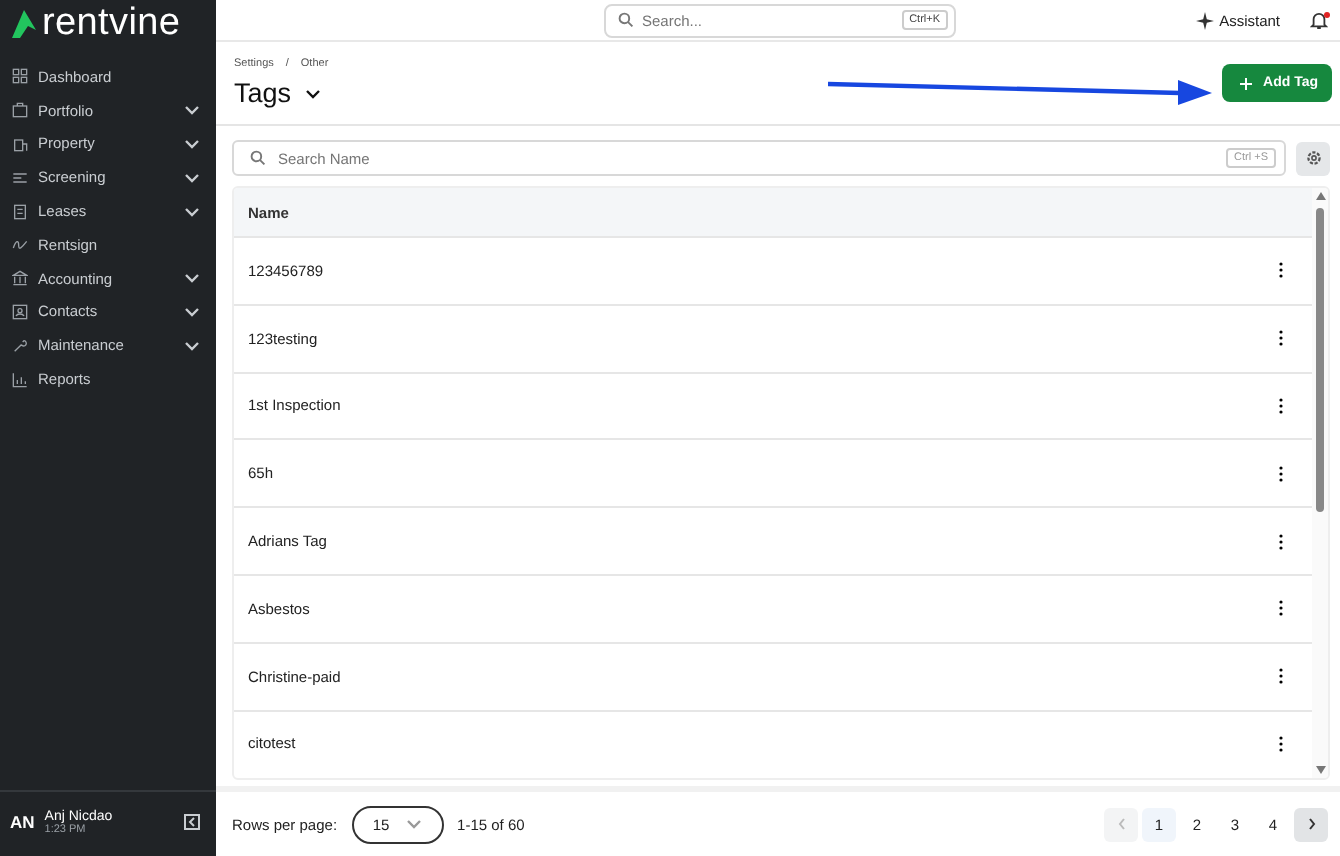 The width and height of the screenshot is (1340, 856). What do you see at coordinates (1320, 196) in the screenshot?
I see `scroll-up-icon` at bounding box center [1320, 196].